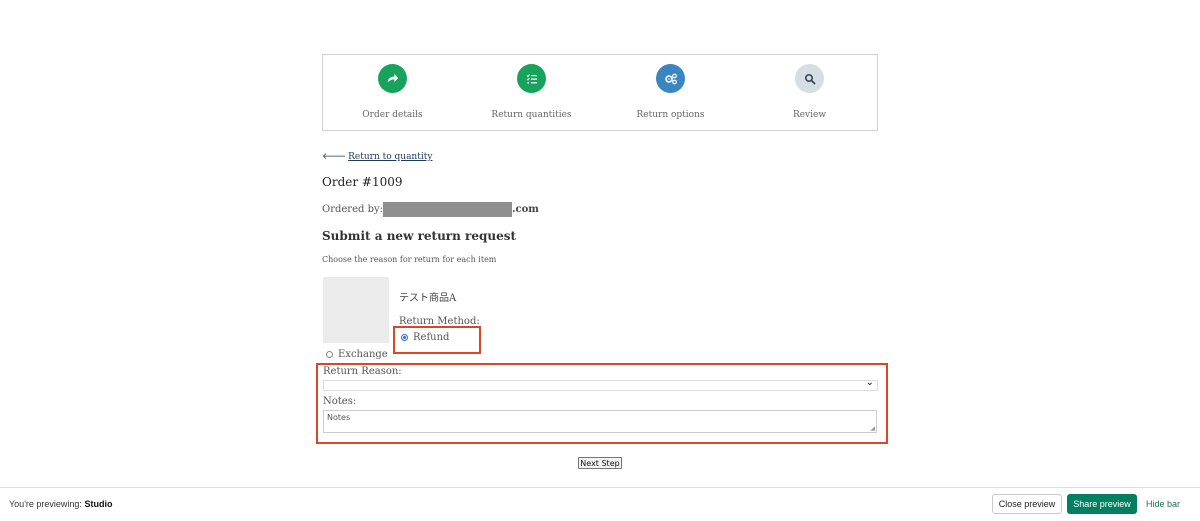  What do you see at coordinates (352, 209) in the screenshot?
I see `ordered-by-label: Ordered by:` at bounding box center [352, 209].